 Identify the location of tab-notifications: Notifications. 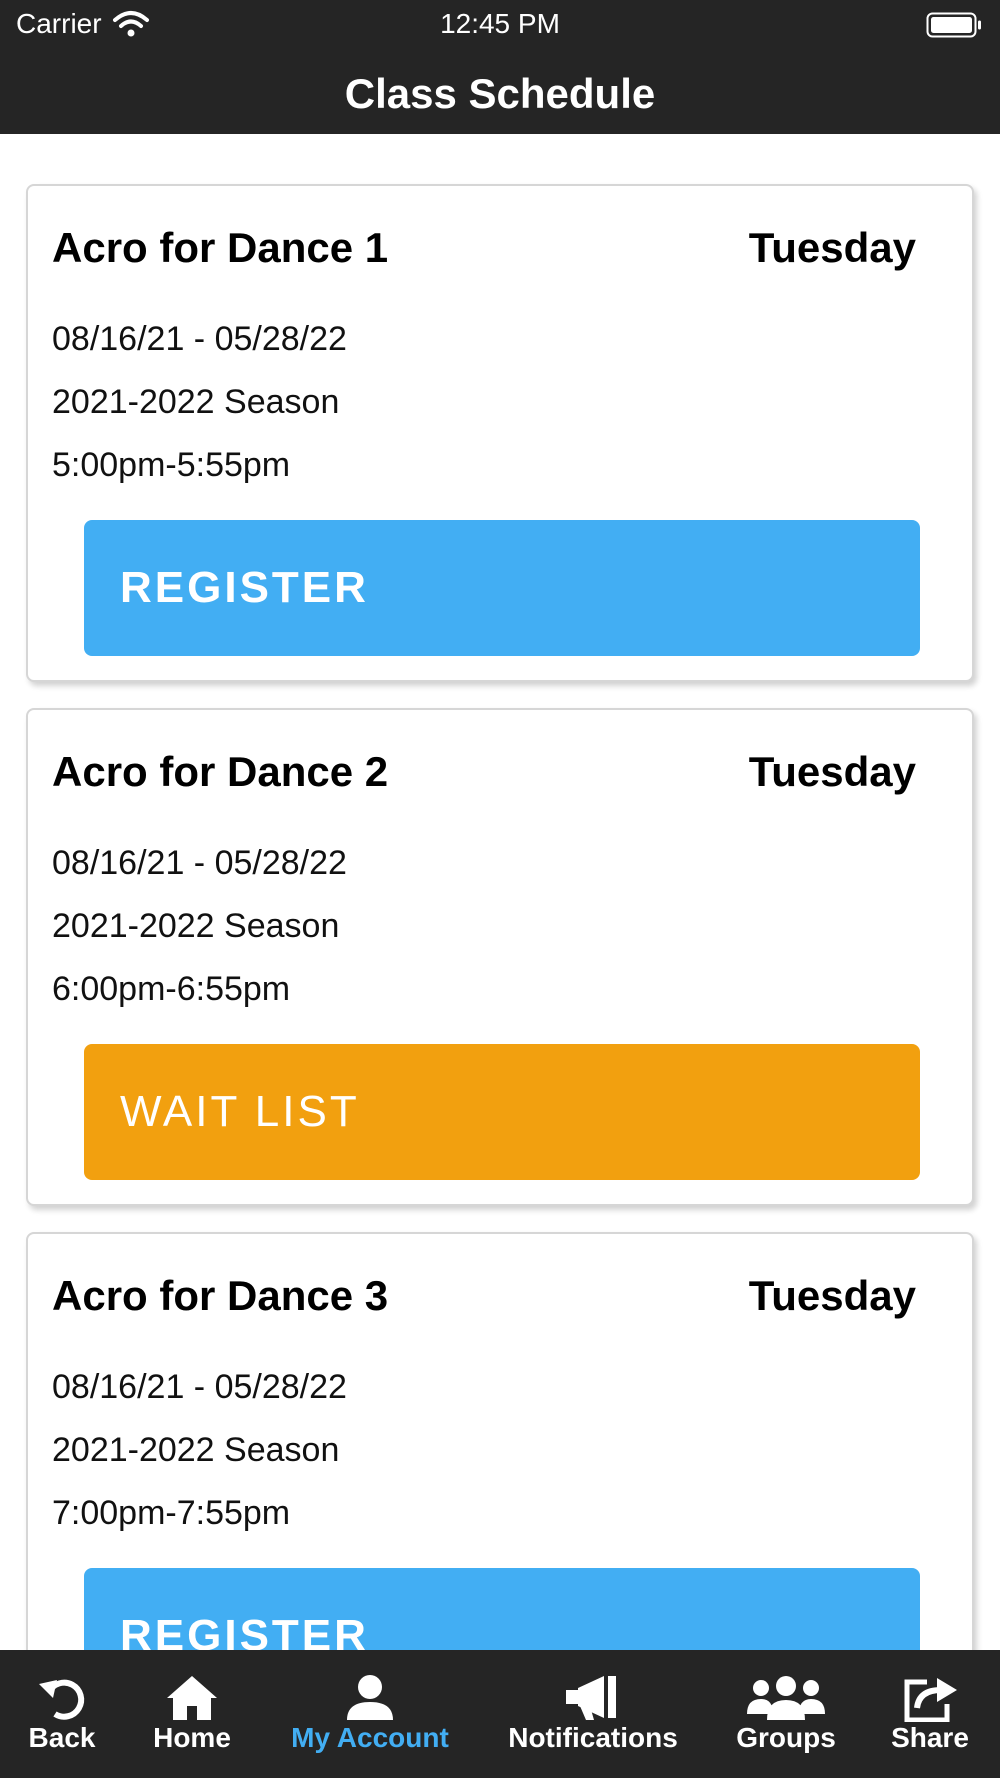
(593, 1714).